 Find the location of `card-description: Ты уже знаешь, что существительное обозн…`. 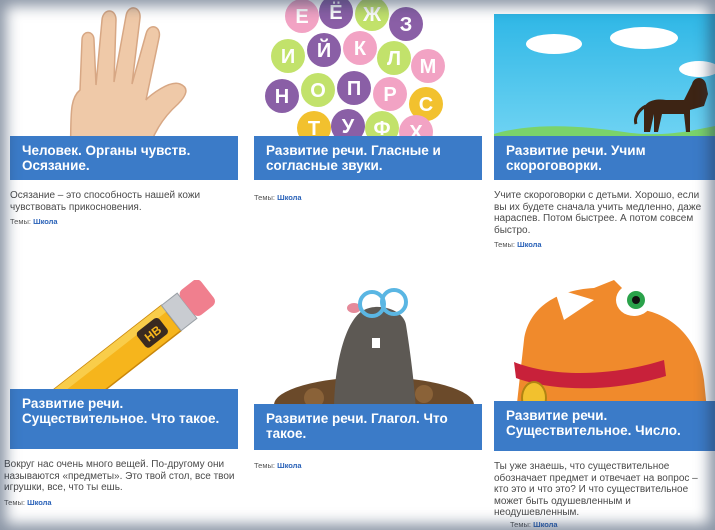

card-description: Ты уже знаешь, что существительное обозн… is located at coordinates (596, 489).